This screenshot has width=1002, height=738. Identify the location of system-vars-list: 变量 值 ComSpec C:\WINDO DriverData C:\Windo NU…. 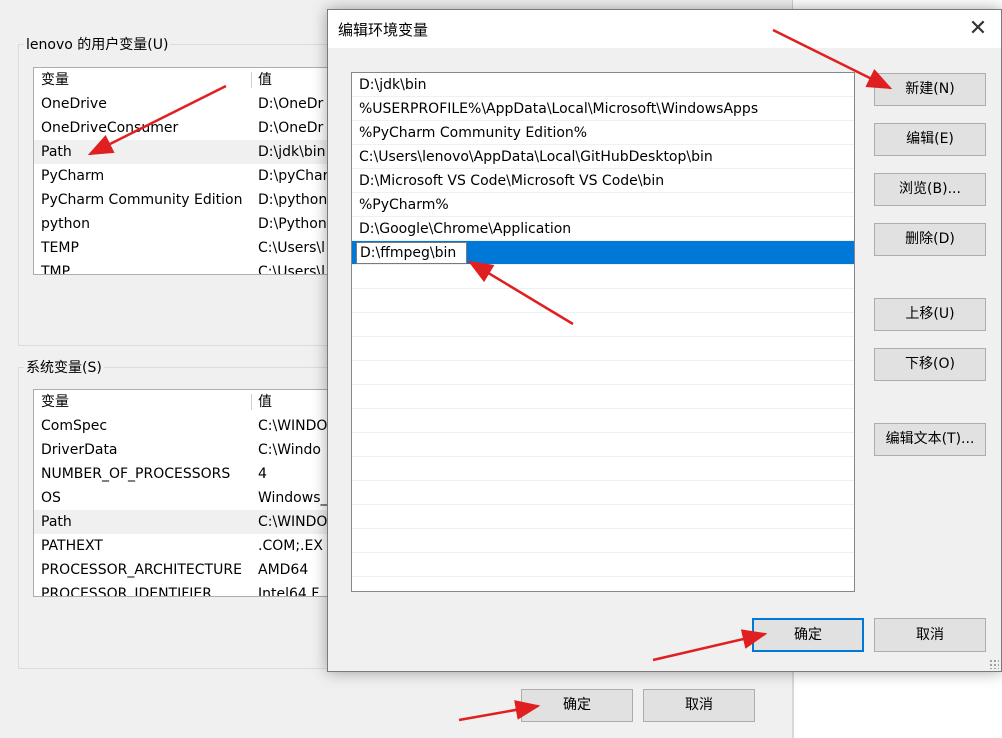
(184, 493).